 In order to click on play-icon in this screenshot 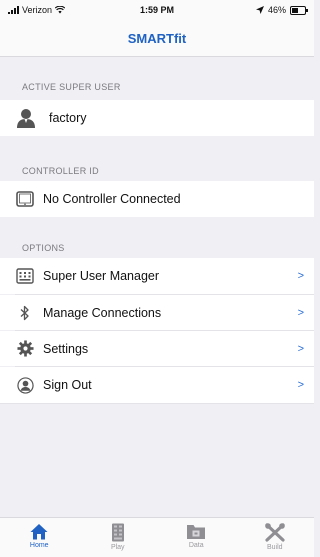, I will do `click(117, 532)`.